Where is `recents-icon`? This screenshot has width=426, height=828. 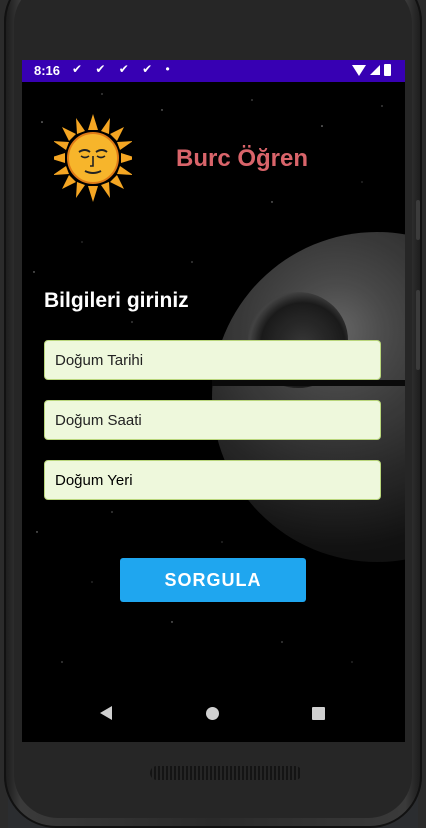 recents-icon is located at coordinates (318, 713).